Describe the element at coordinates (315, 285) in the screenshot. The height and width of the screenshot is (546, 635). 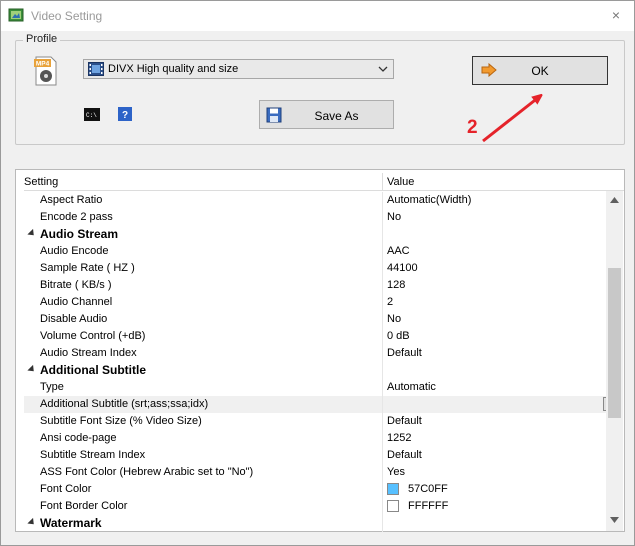
I see `table-row: Bitrate ( KB/s ) 128` at that location.